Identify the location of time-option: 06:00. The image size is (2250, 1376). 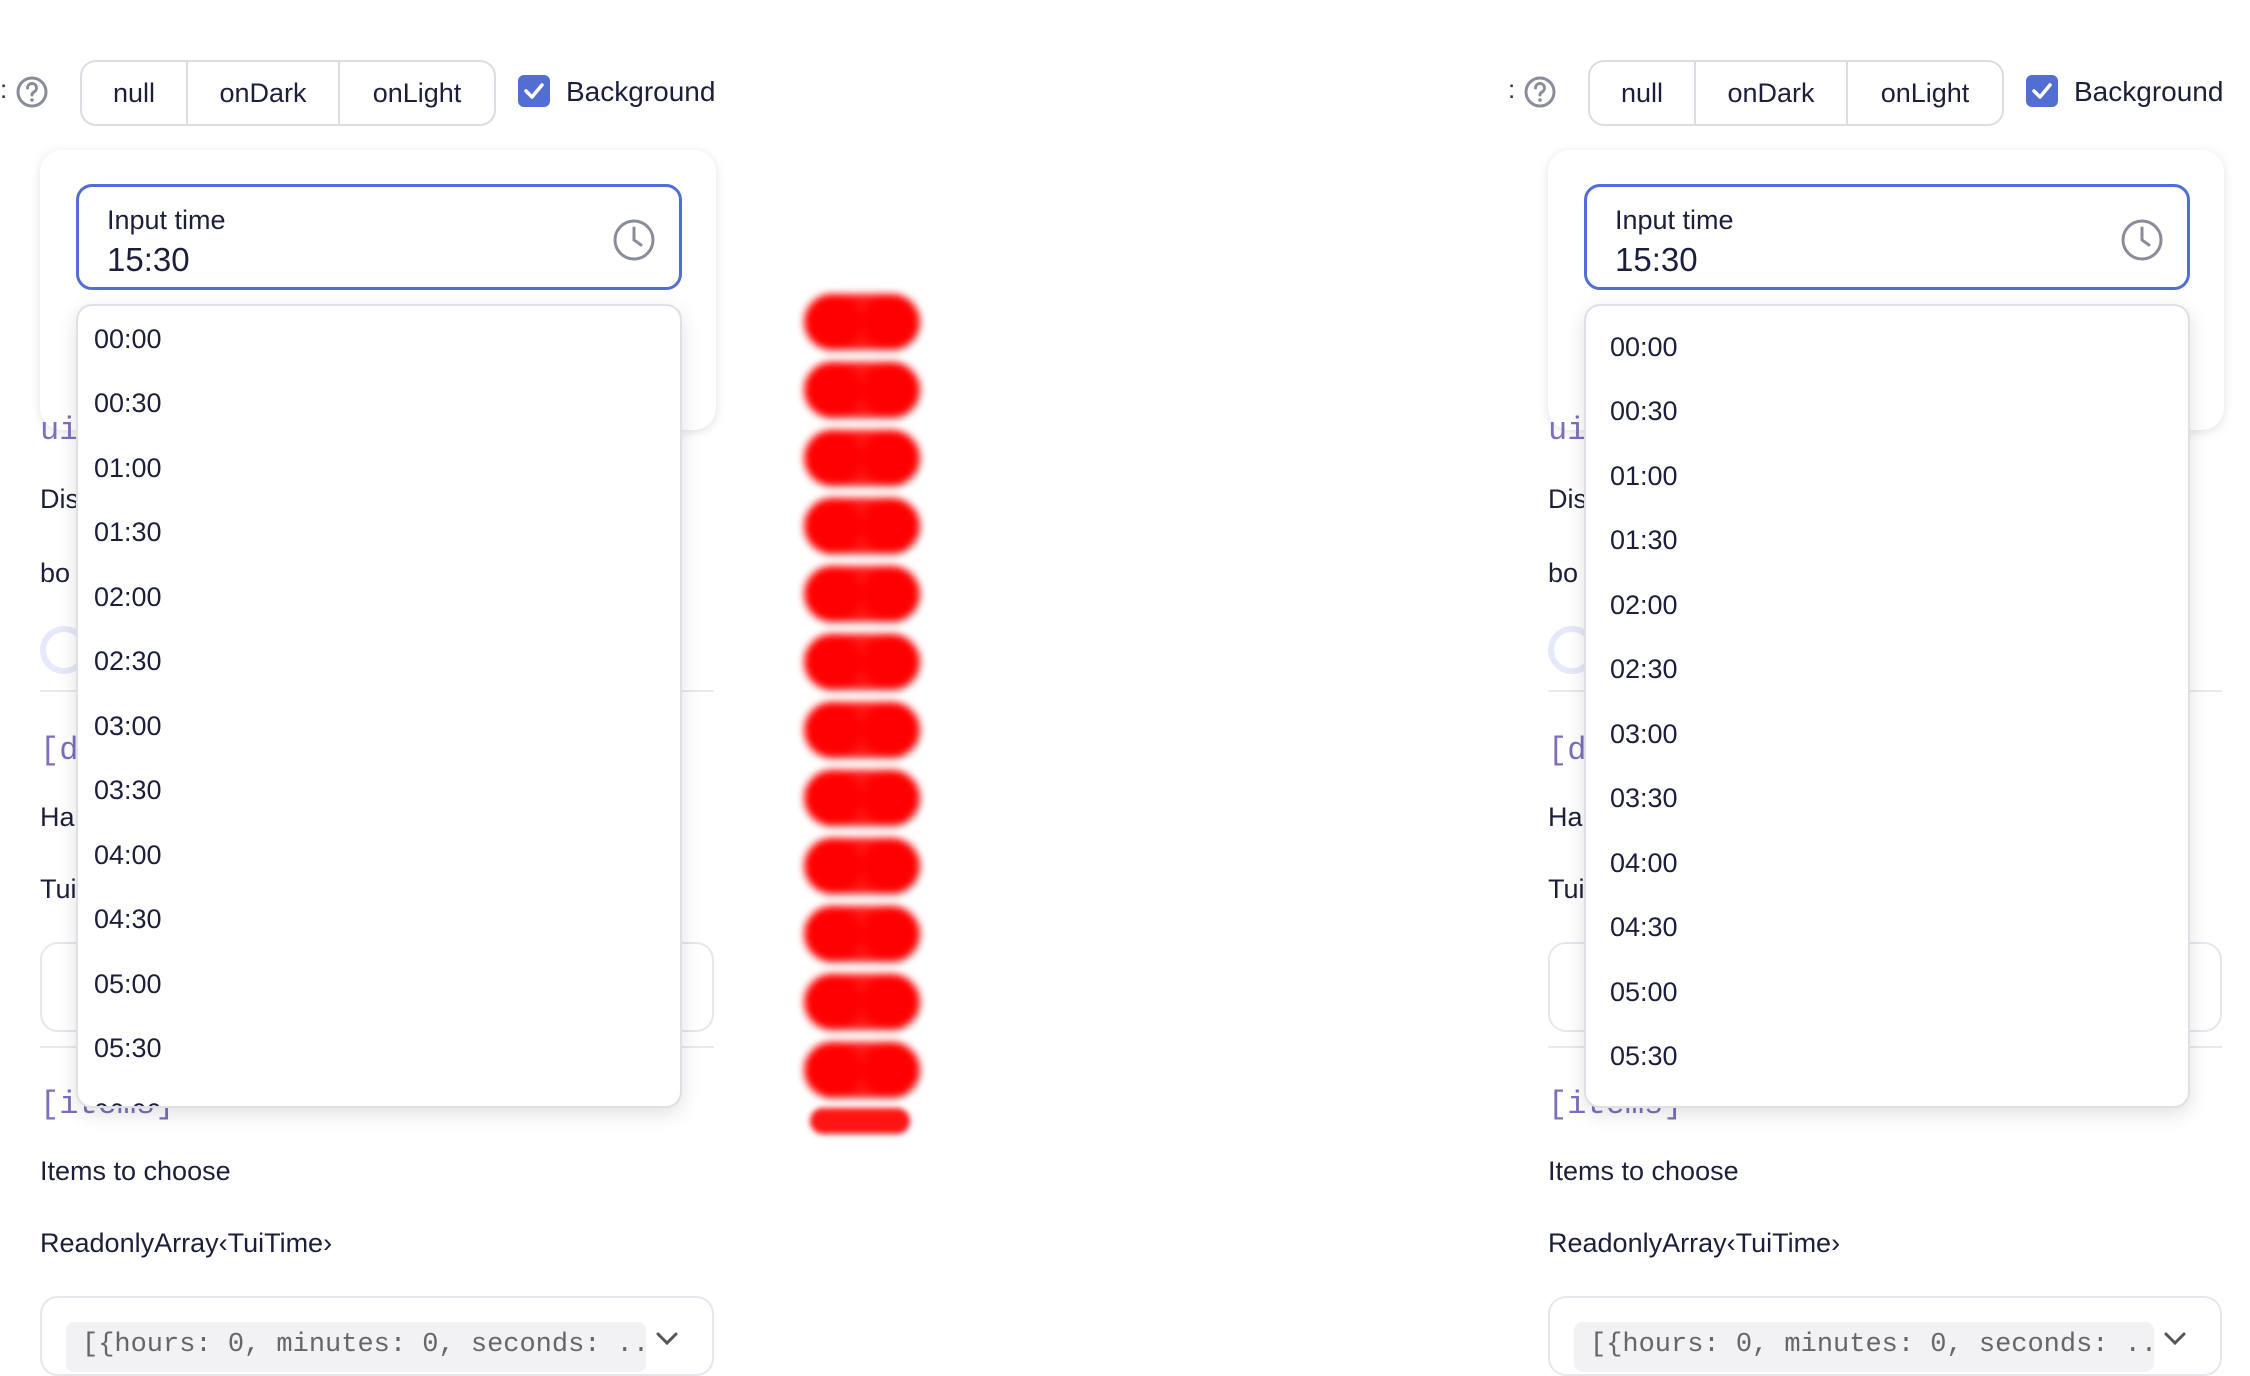
(128, 1102).